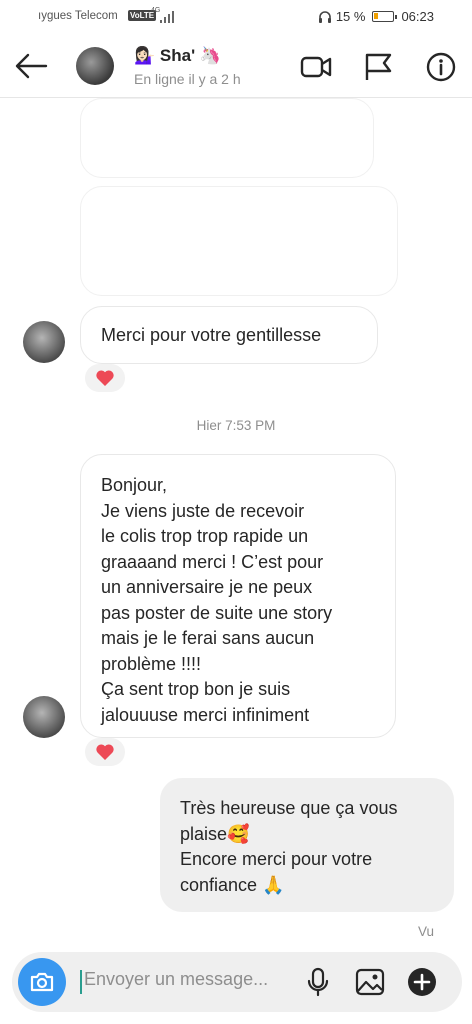 The width and height of the screenshot is (472, 1024). What do you see at coordinates (208, 638) in the screenshot?
I see `message-line: mais je le ferai sans aucun` at bounding box center [208, 638].